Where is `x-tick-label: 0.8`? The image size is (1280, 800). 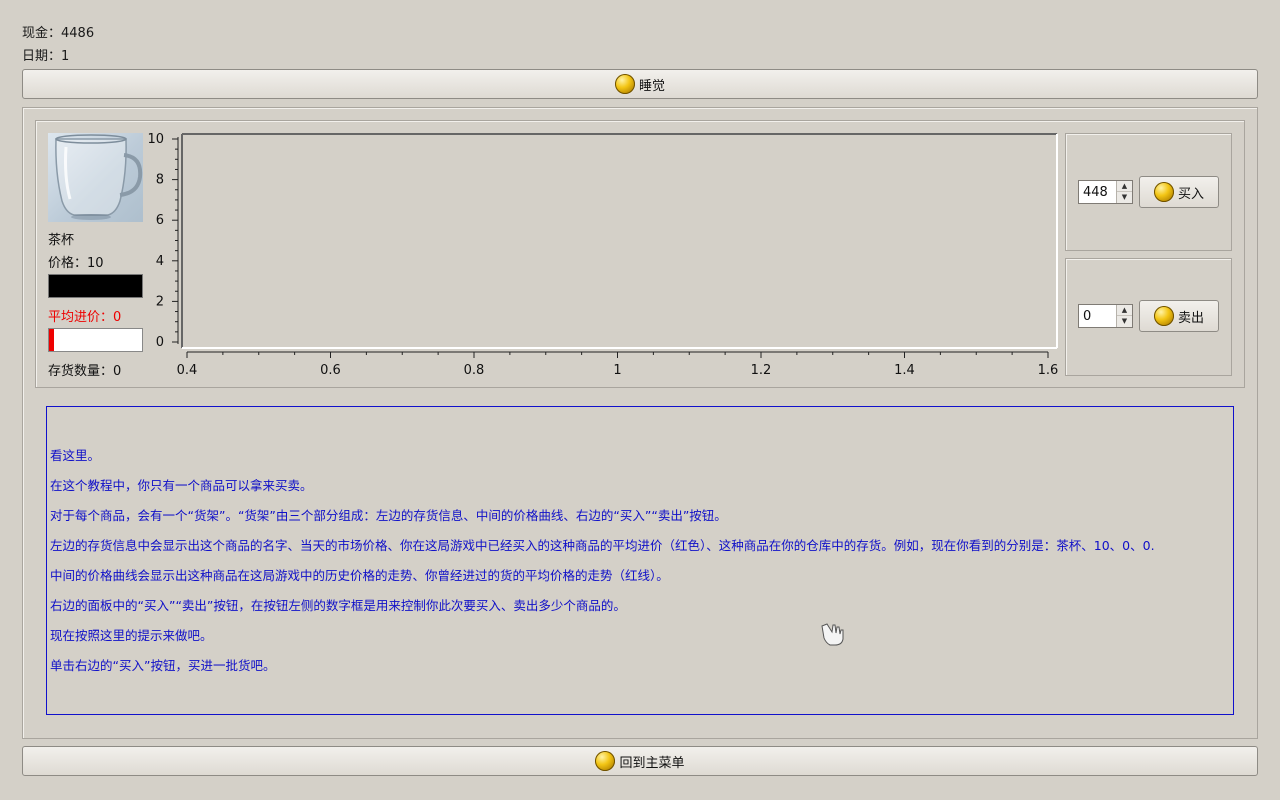
x-tick-label: 0.8 is located at coordinates (474, 370).